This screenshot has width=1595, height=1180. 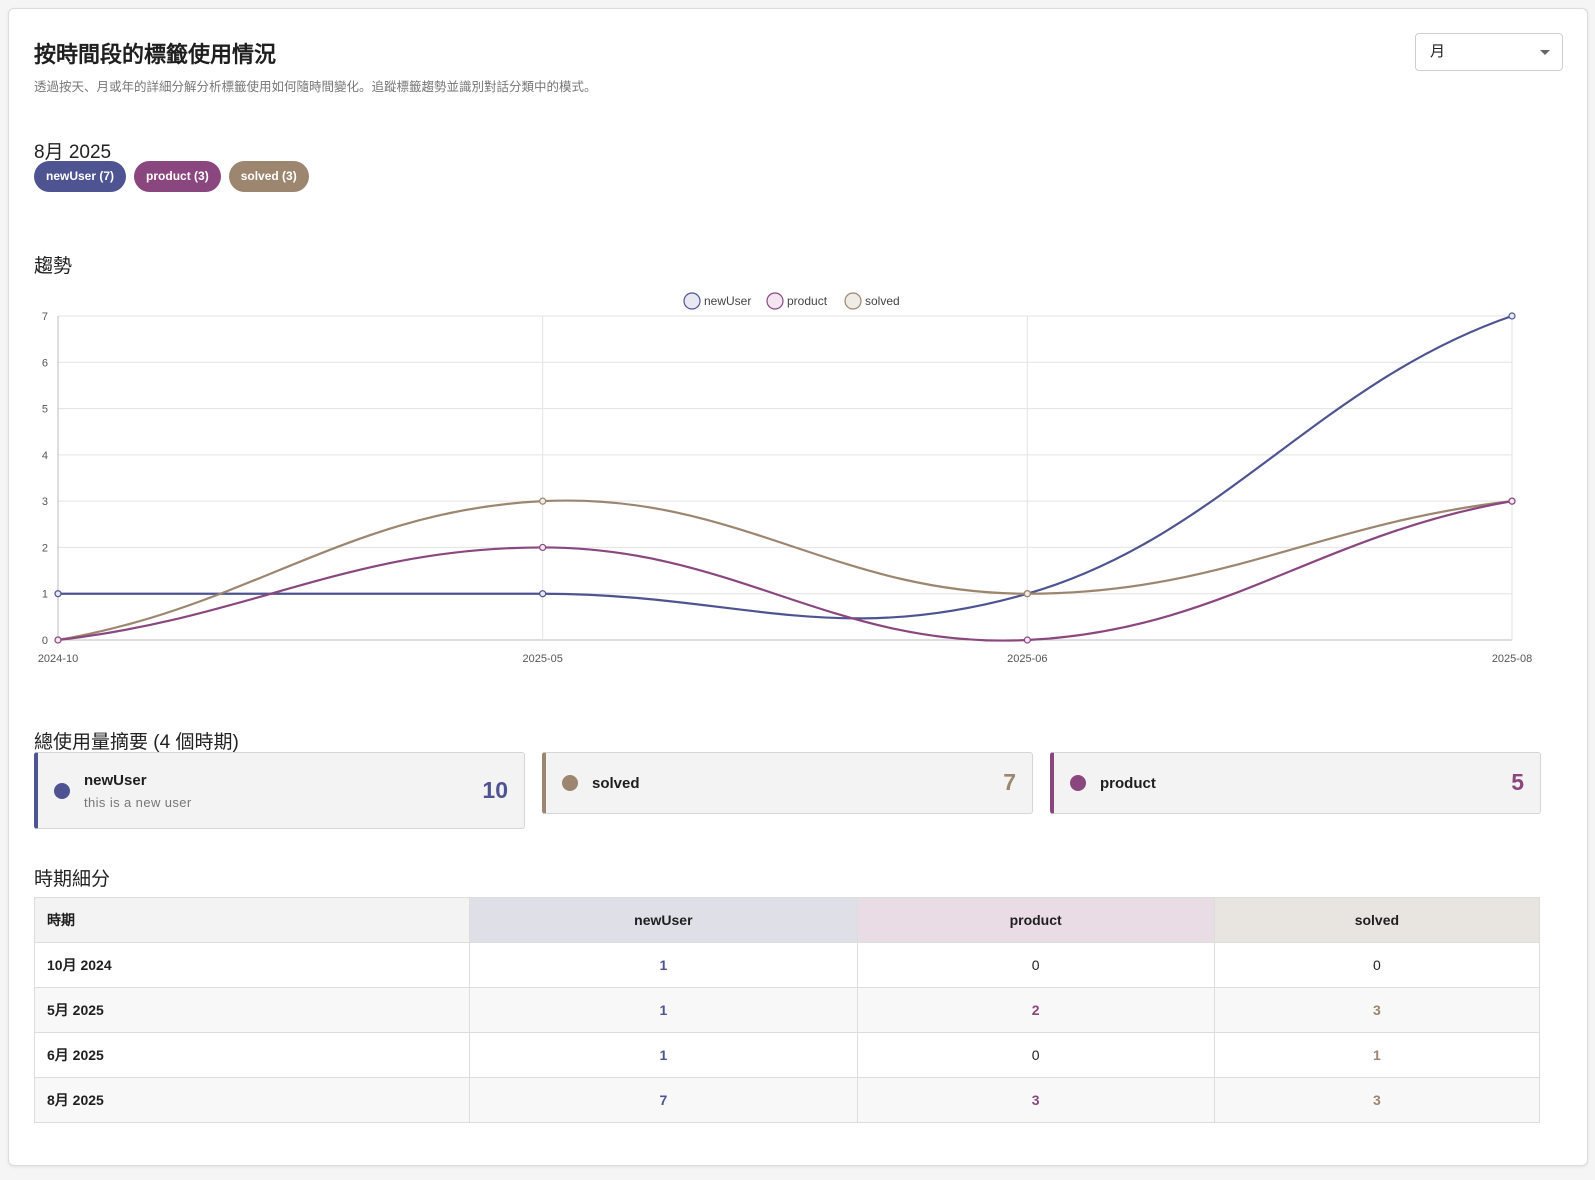 What do you see at coordinates (807, 301) in the screenshot?
I see `legend-label: product` at bounding box center [807, 301].